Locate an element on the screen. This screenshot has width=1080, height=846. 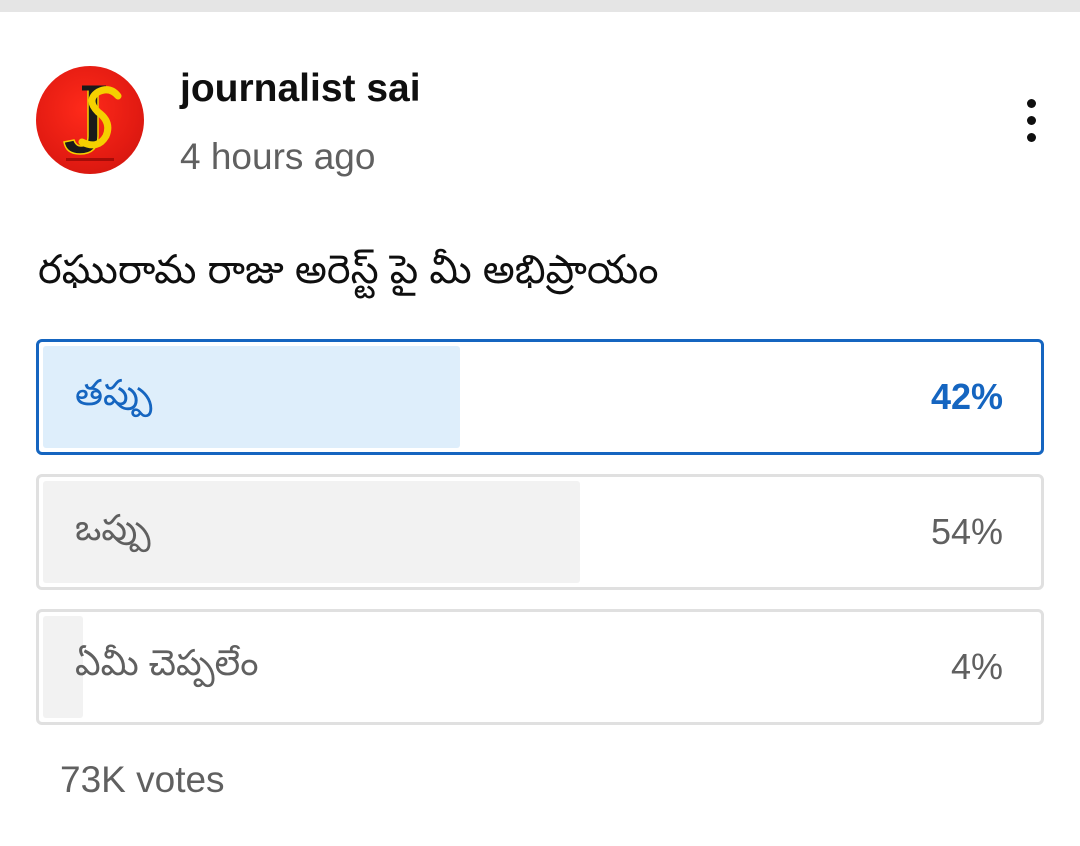
channel-avatar is located at coordinates (90, 120).